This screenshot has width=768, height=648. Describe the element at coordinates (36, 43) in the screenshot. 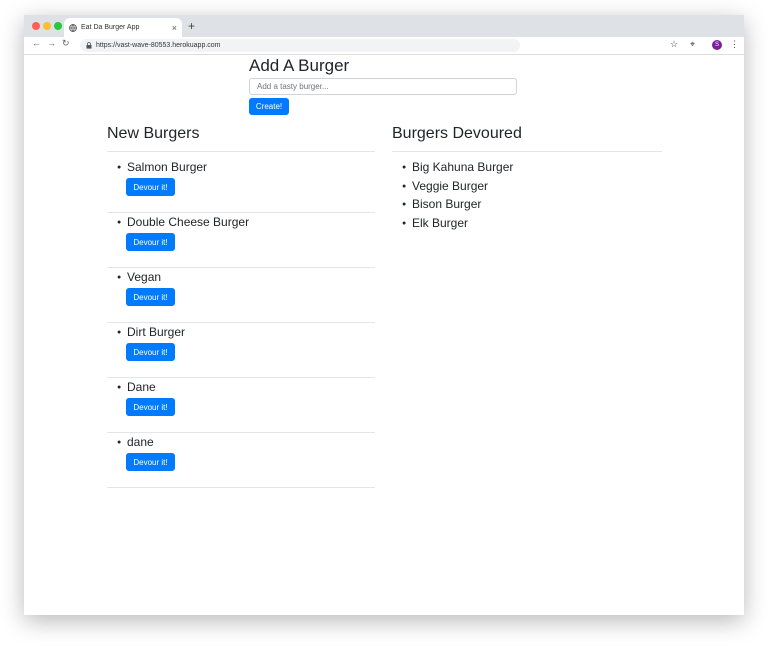

I see `back-icon: ←` at that location.